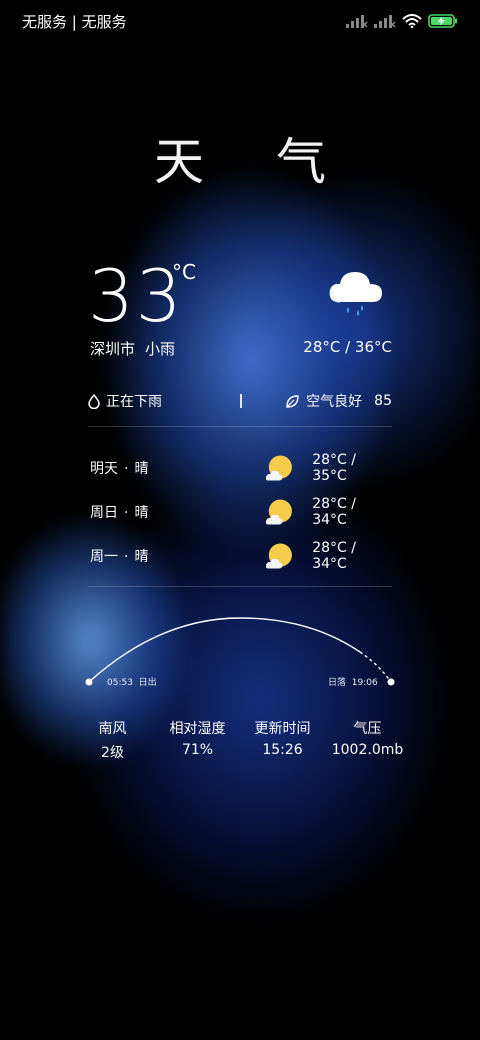 This screenshot has height=1040, width=480. Describe the element at coordinates (240, 651) in the screenshot. I see `sun-arc-graphic` at that location.